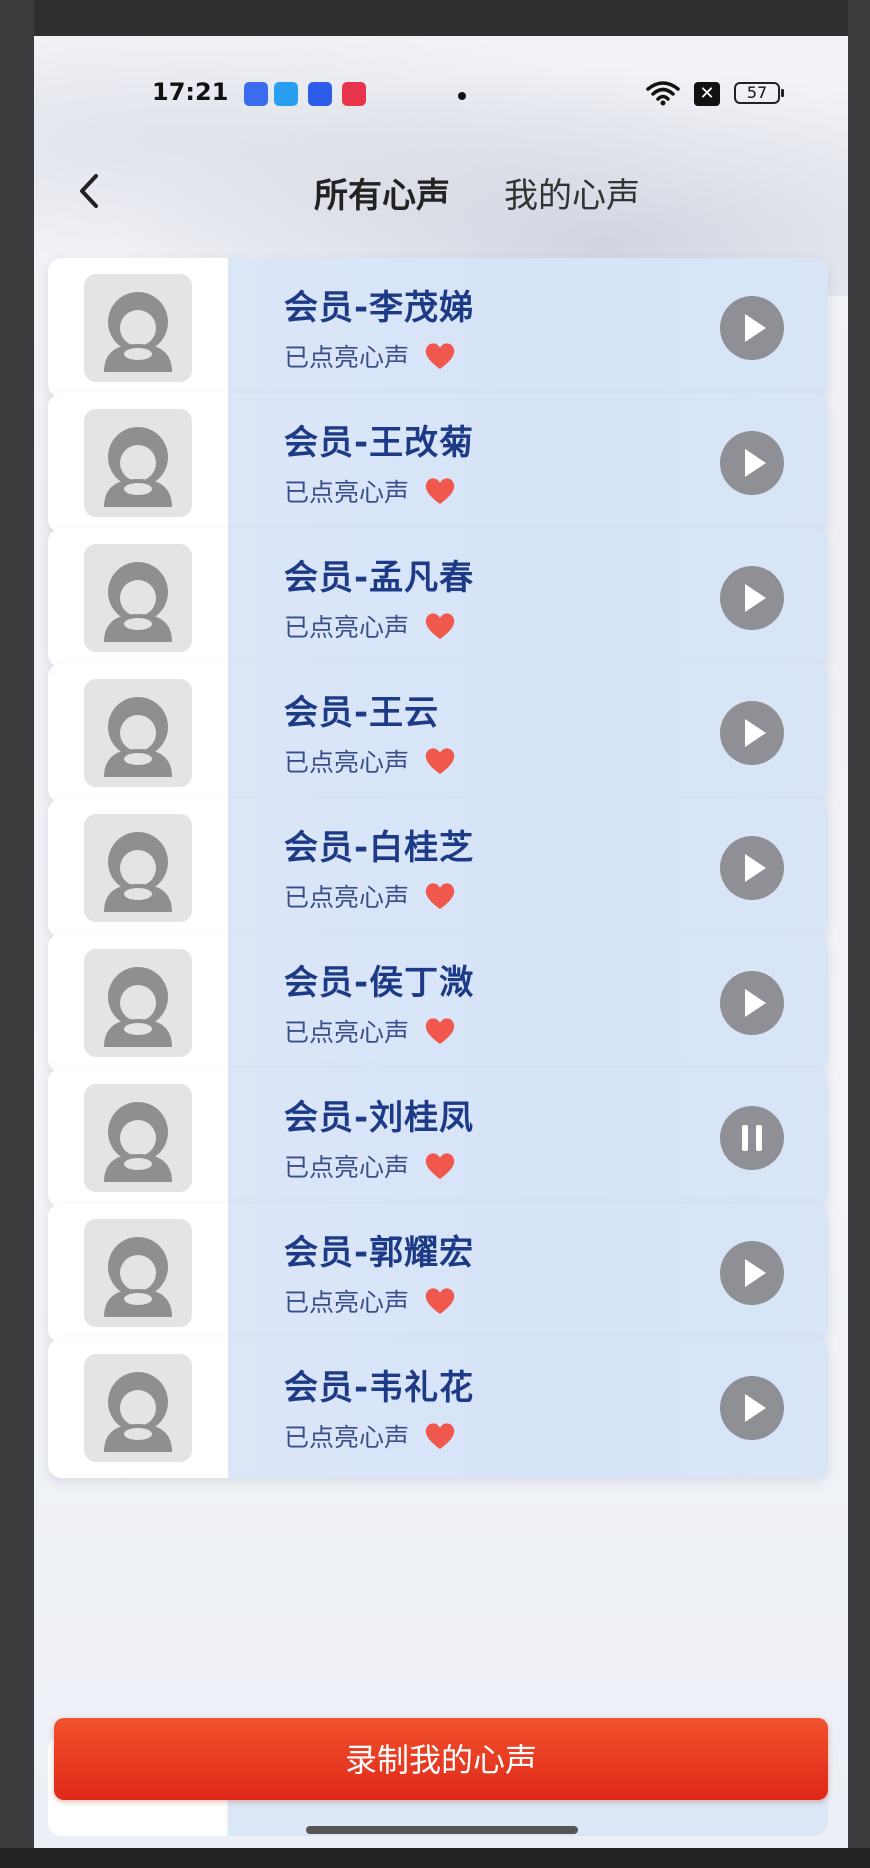 The width and height of the screenshot is (870, 1868). I want to click on member-name: 会员-韦礼花, so click(379, 1388).